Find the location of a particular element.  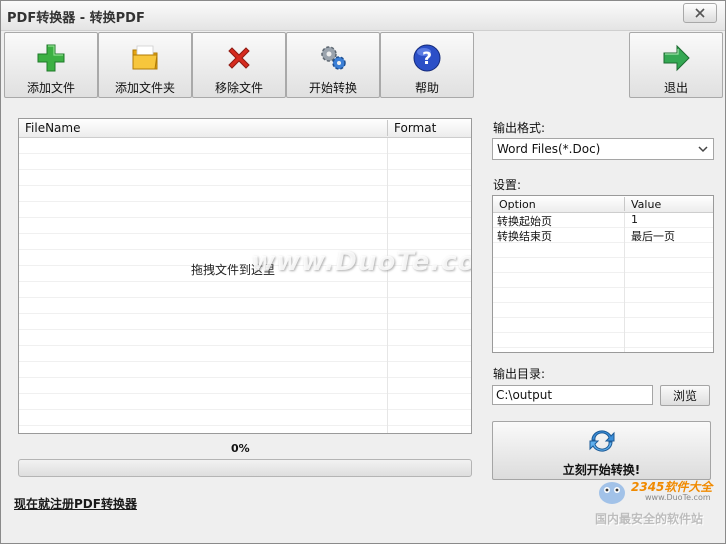

output-dir-label: 输出目录: is located at coordinates (519, 374).